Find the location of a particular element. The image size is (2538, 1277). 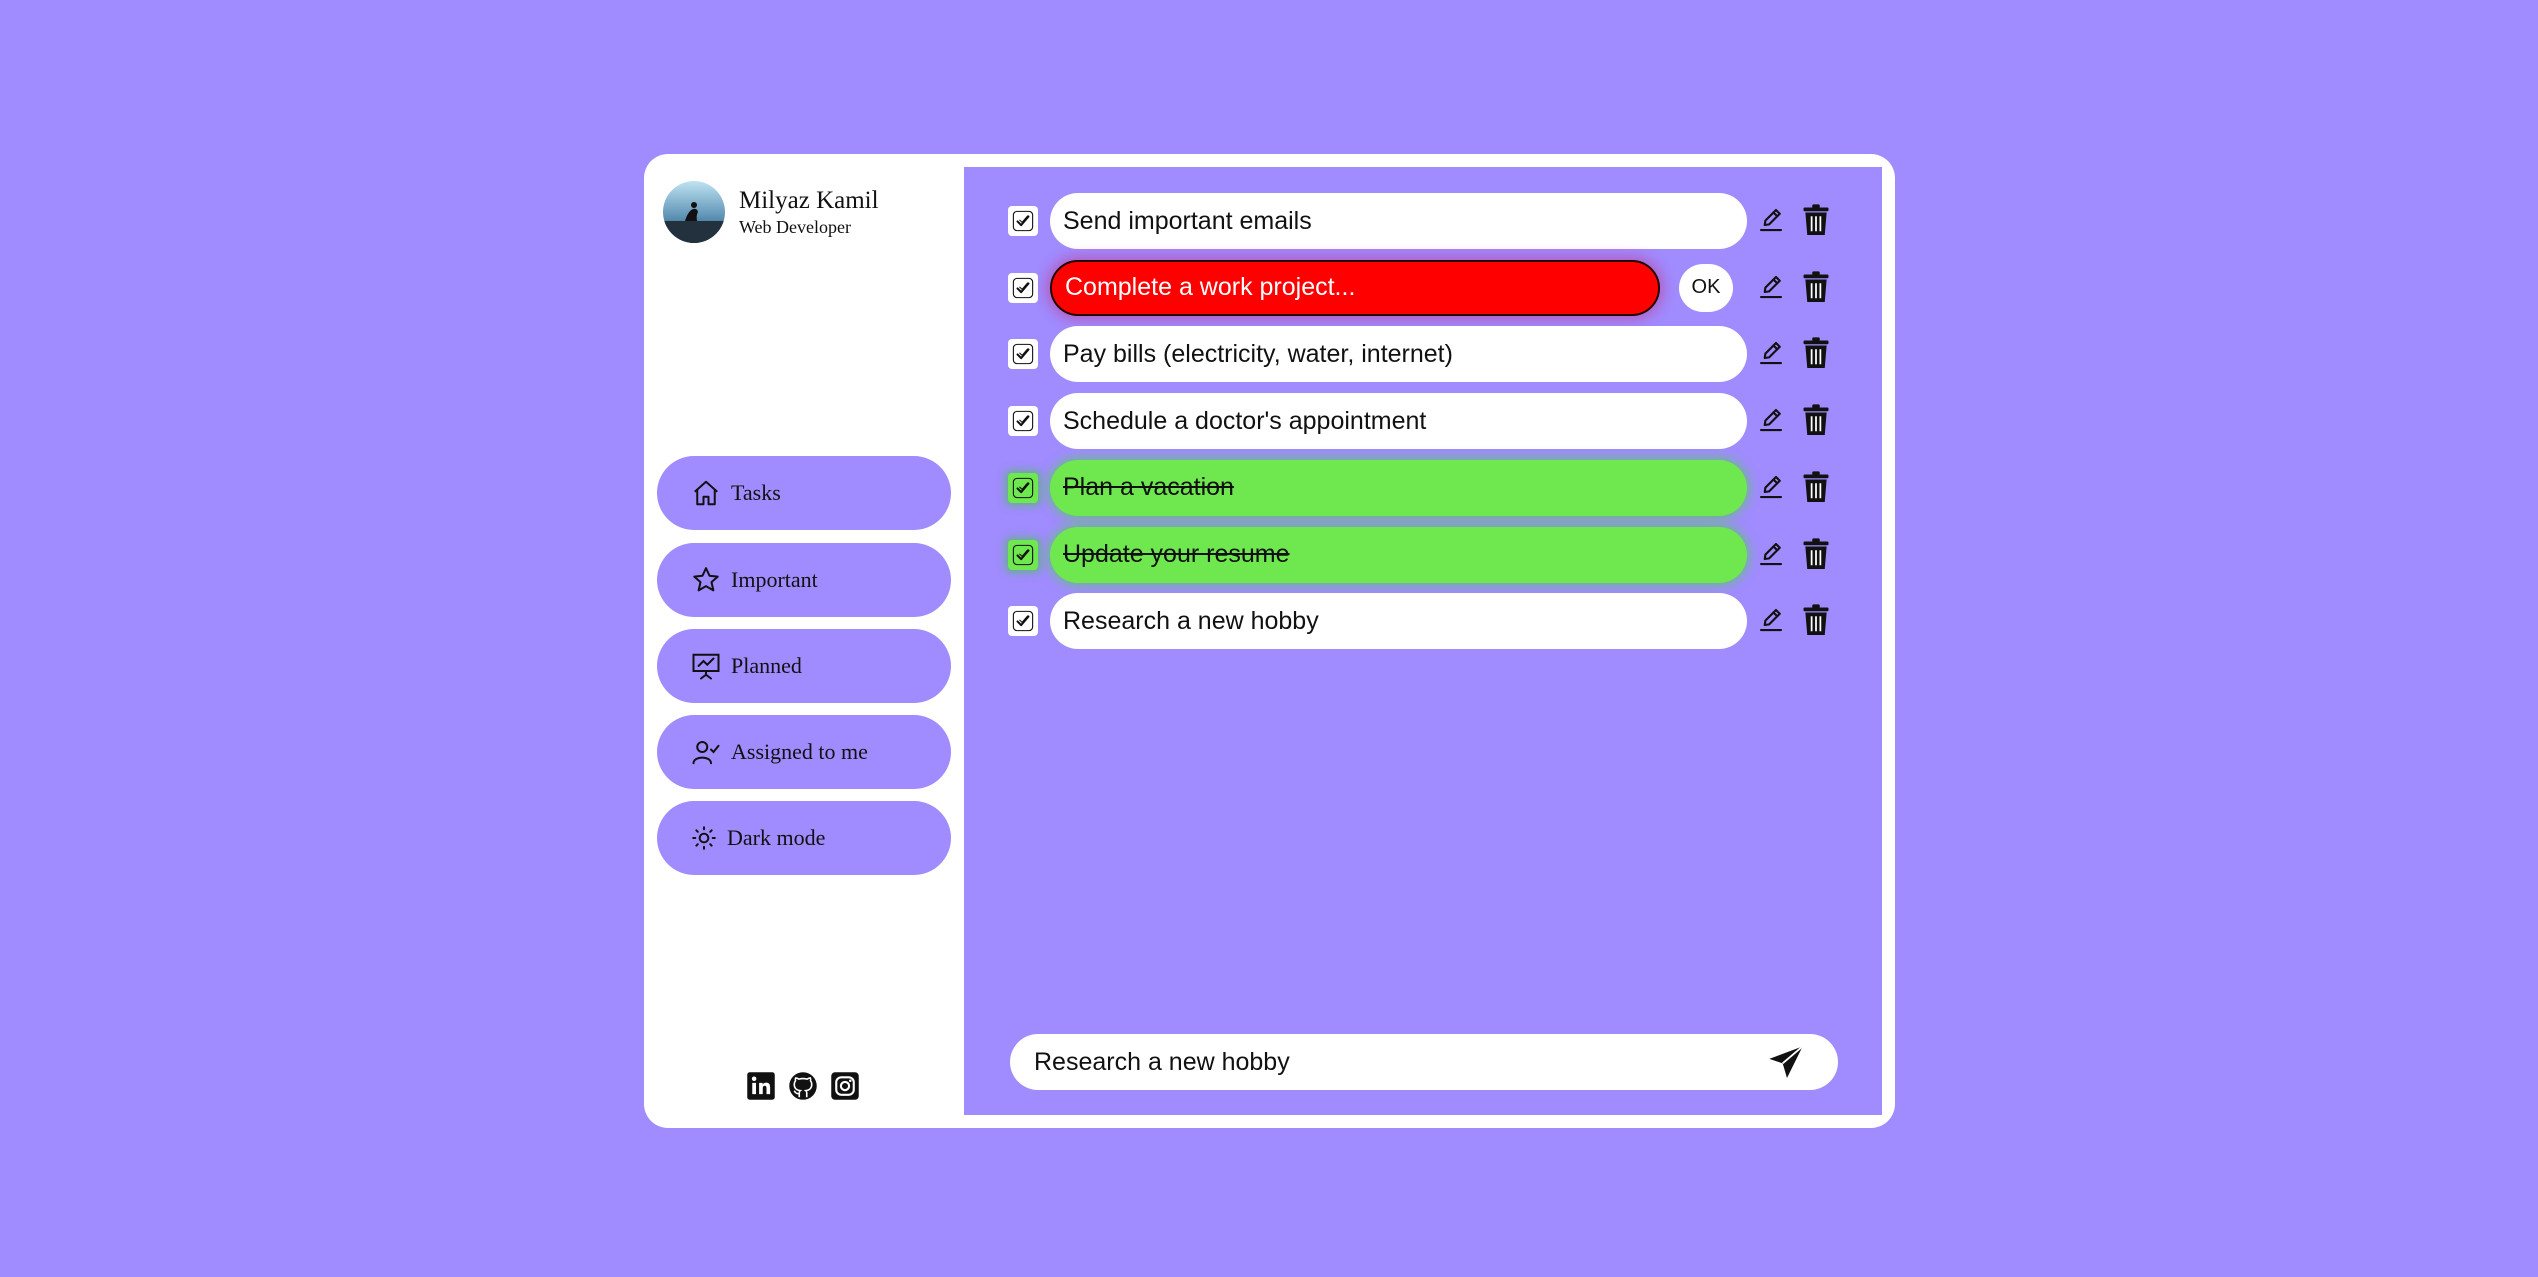

github-icon is located at coordinates (803, 1086).